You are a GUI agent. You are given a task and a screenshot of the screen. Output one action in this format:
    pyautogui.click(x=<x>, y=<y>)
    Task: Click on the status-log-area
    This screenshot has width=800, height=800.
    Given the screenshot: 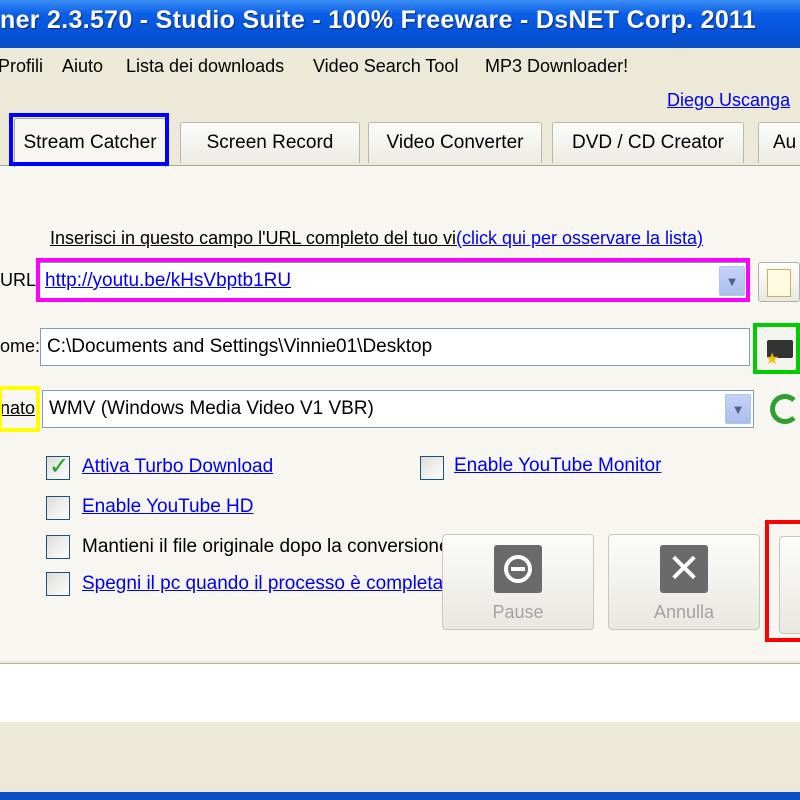 What is the action you would take?
    pyautogui.click(x=400, y=692)
    